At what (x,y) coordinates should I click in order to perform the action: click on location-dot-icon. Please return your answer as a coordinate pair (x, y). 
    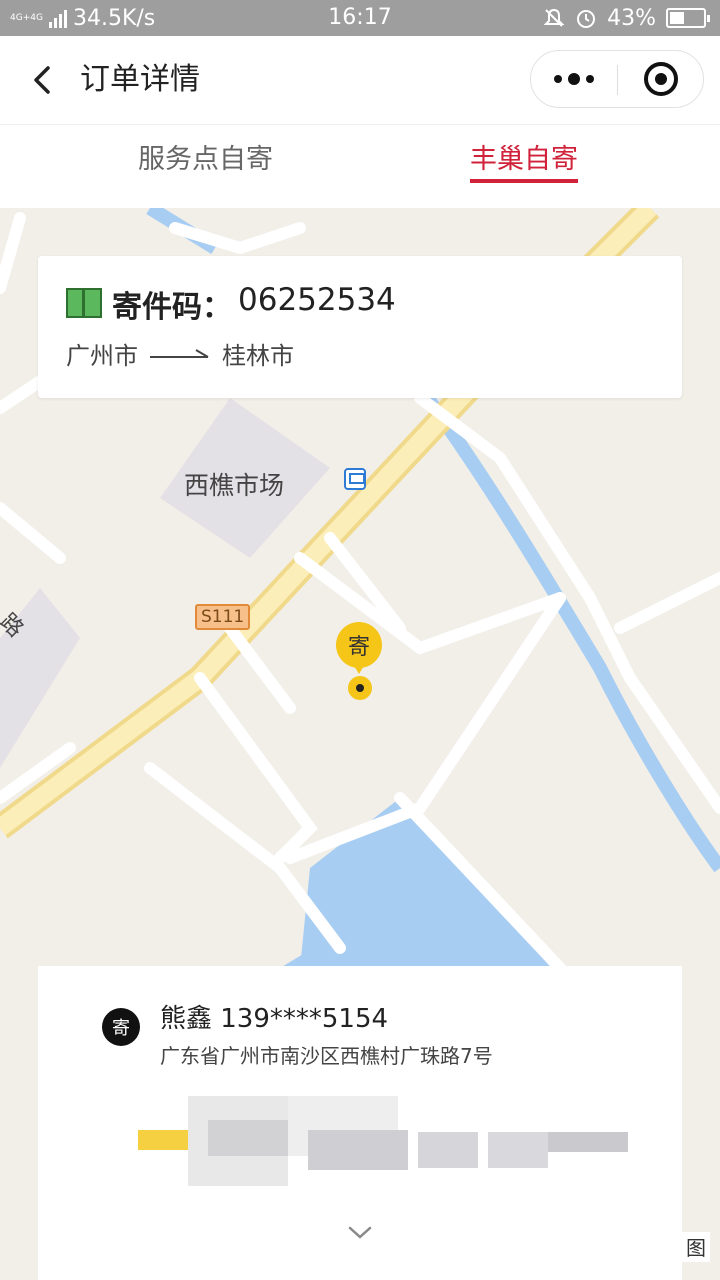
    Looking at the image, I should click on (360, 688).